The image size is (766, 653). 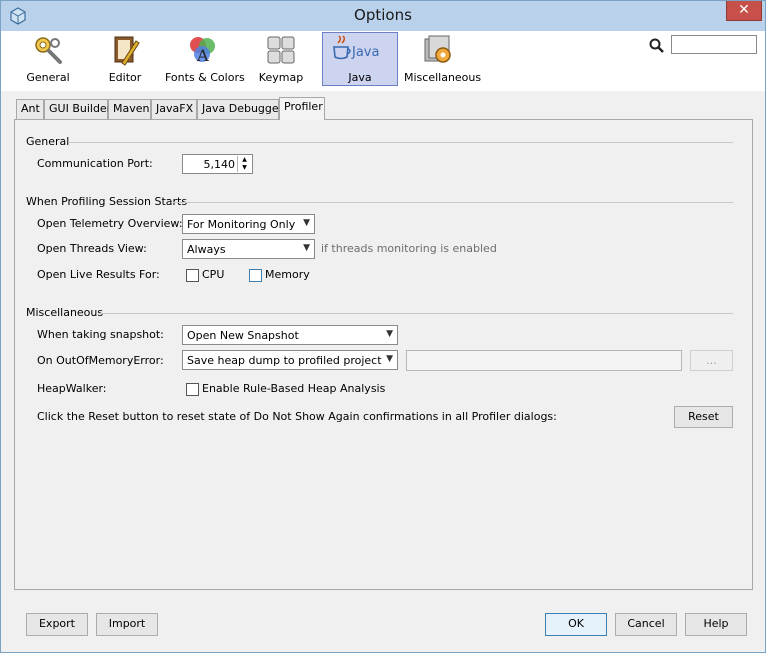 I want to click on tab-javafx: JavaFX, so click(x=174, y=109).